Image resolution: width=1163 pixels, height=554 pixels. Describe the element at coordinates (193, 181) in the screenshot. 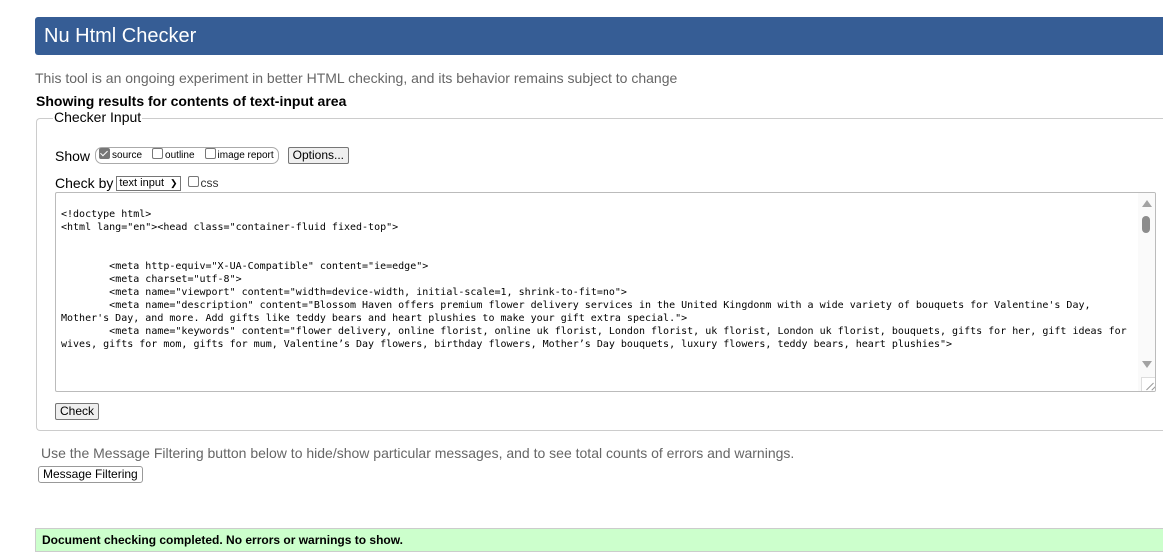

I see `css-checkbox` at that location.